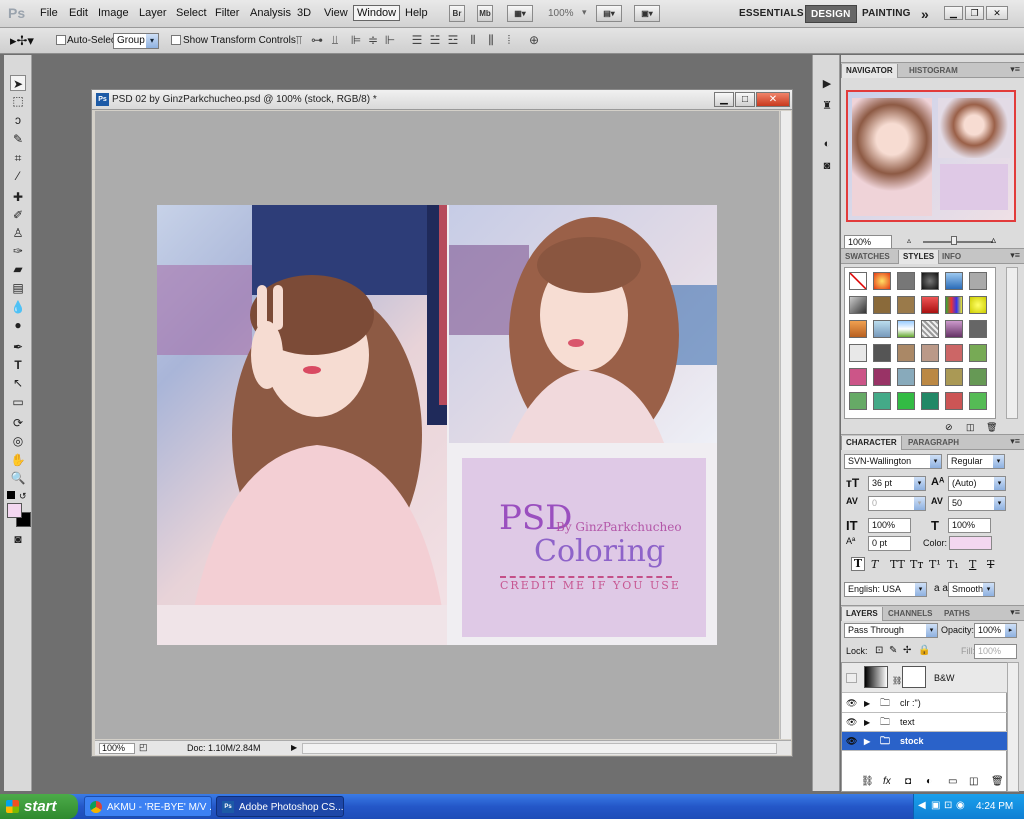 The width and height of the screenshot is (1024, 819). Describe the element at coordinates (78, 13) in the screenshot. I see `menu-edit: Edit` at that location.